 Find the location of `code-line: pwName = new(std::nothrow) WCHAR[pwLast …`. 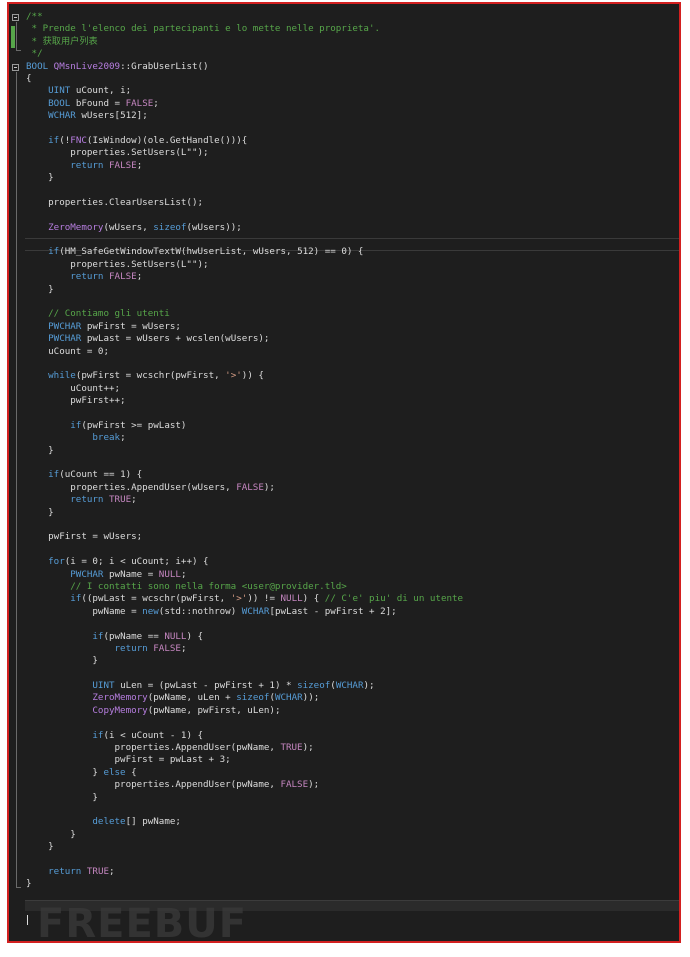

code-line: pwName = new(std::nothrow) WCHAR[pwLast … is located at coordinates (244, 612).